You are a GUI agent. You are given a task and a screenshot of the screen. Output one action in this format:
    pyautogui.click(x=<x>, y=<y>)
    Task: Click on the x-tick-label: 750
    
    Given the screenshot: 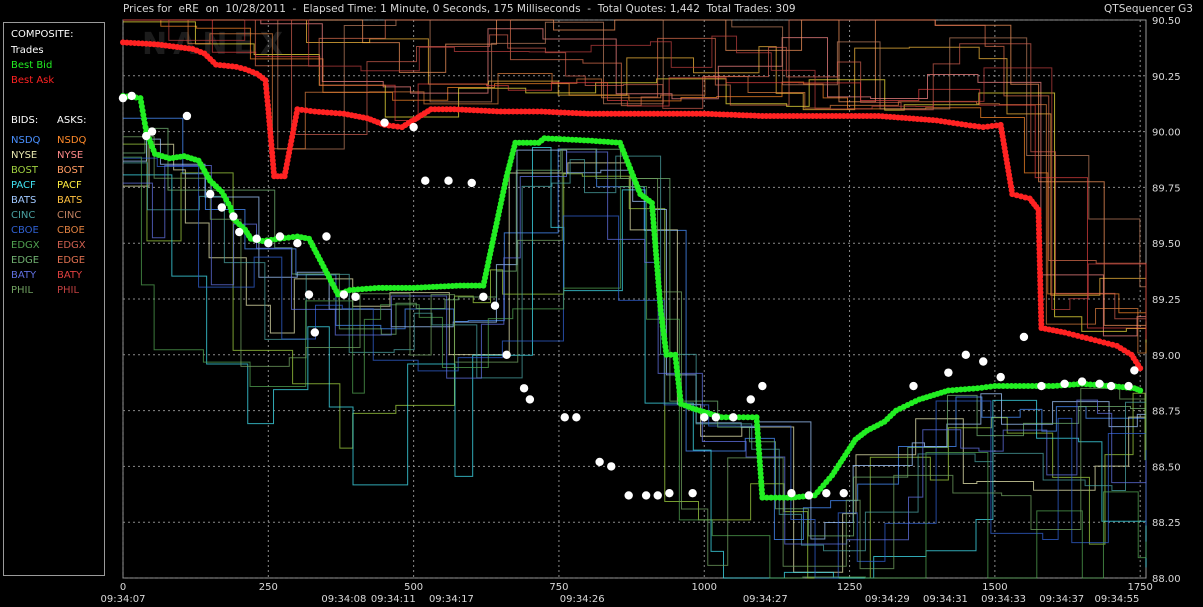 What is the action you would take?
    pyautogui.click(x=558, y=587)
    